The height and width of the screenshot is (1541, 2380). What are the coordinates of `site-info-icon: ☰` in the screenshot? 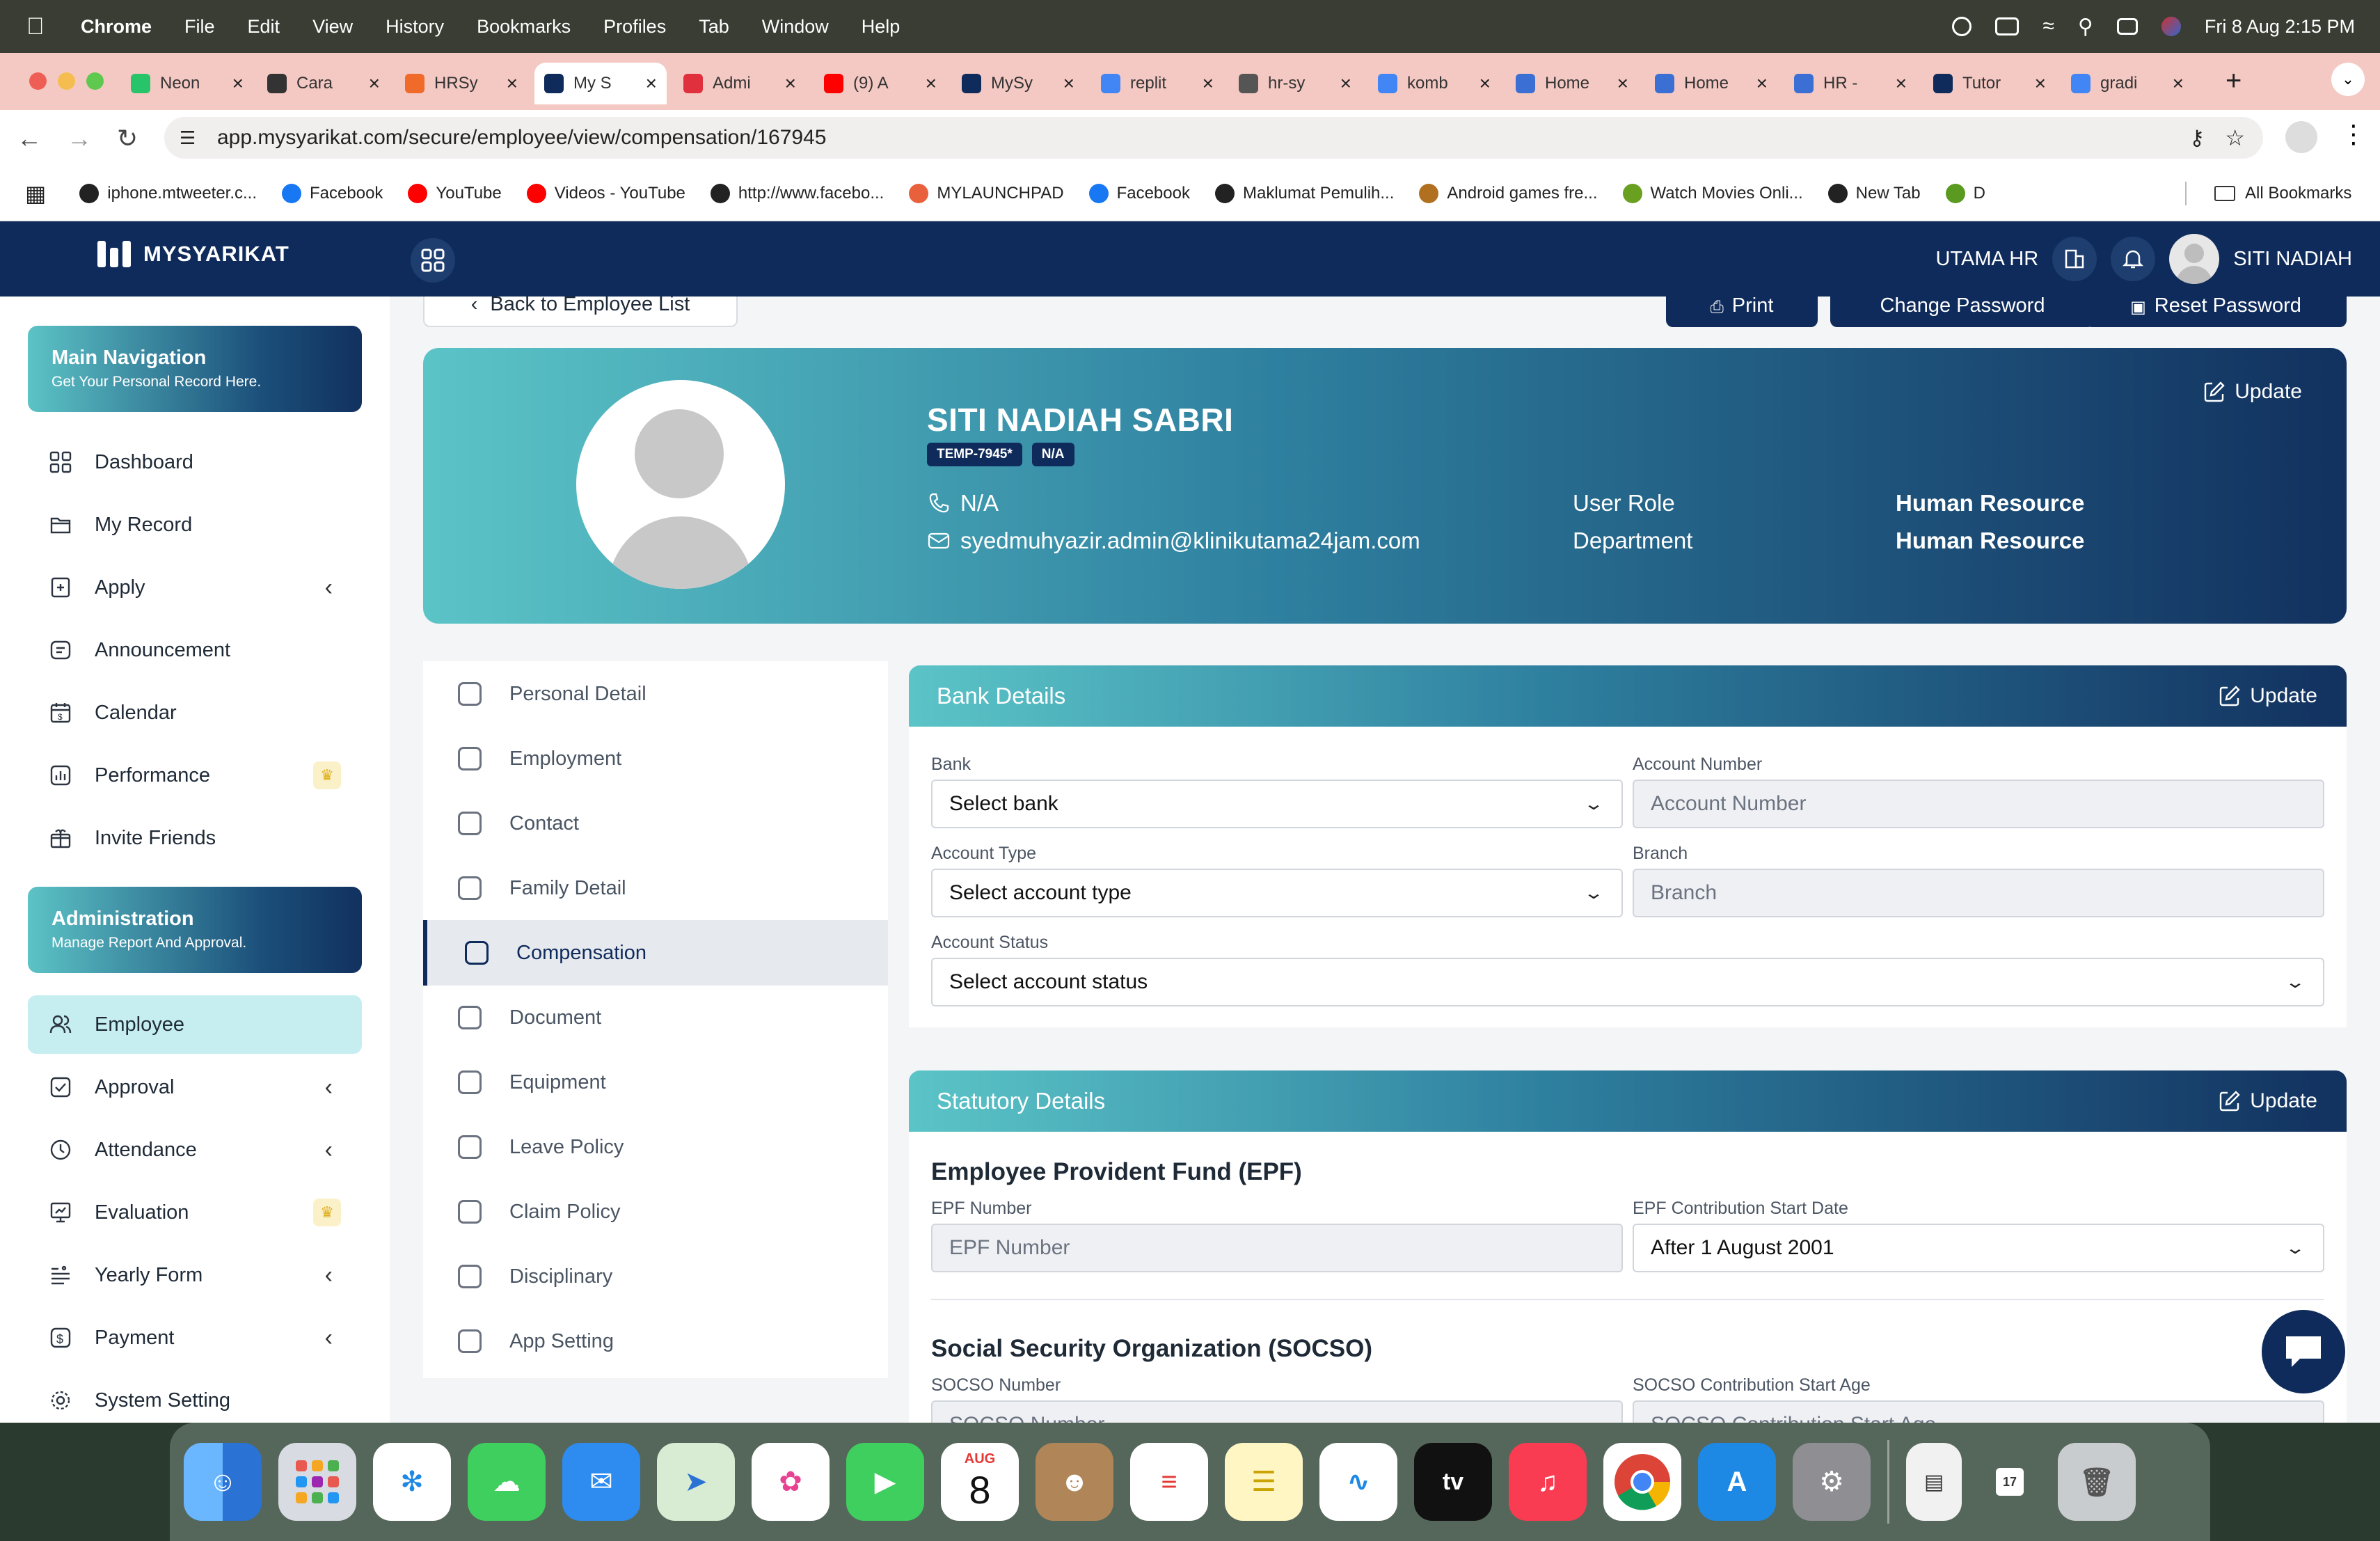 It's located at (188, 138).